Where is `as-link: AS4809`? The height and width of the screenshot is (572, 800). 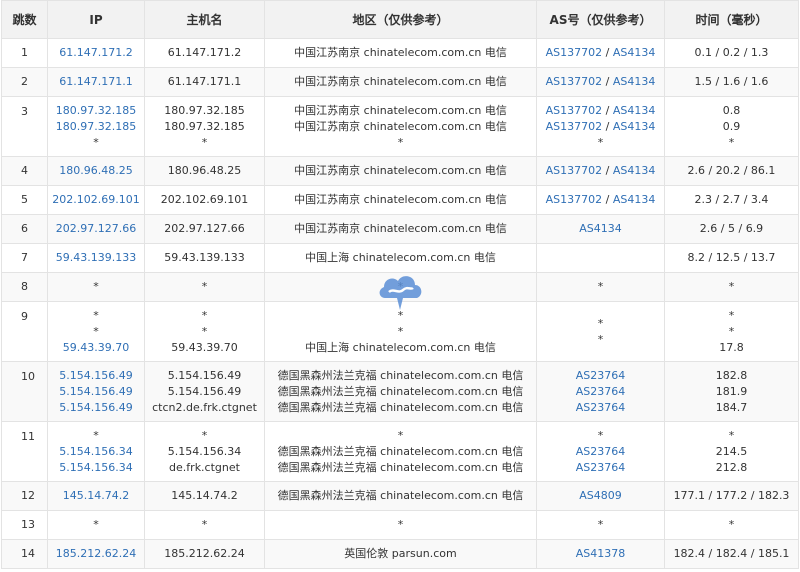
as-link: AS4809 is located at coordinates (600, 495).